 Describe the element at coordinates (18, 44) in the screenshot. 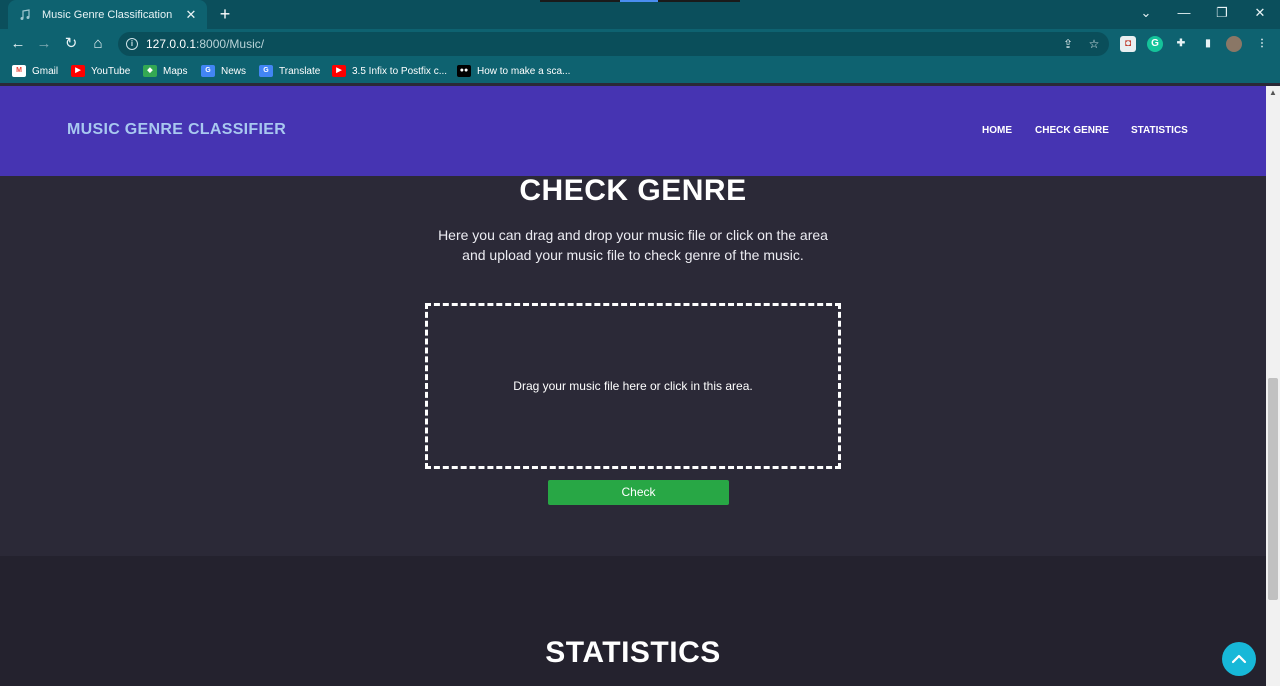

I see `back-arrow-icon: ←` at that location.